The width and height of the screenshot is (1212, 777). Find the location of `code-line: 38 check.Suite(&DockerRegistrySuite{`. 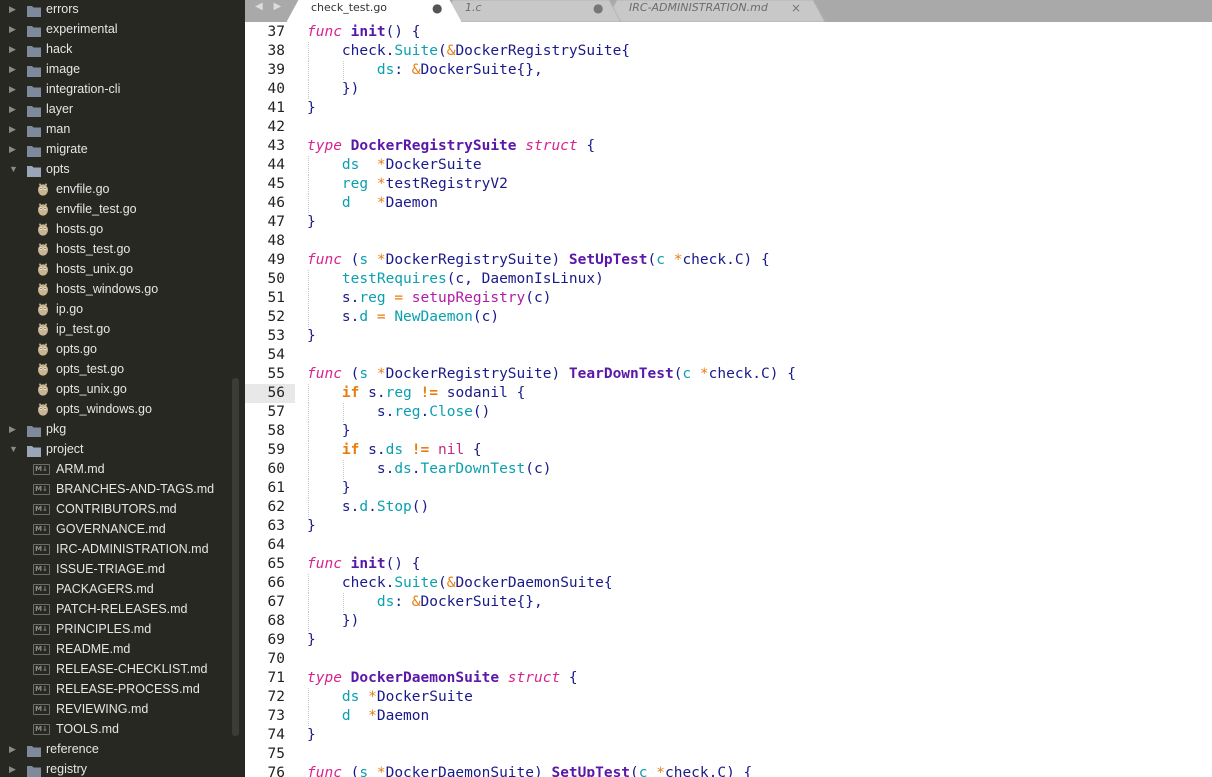

code-line: 38 check.Suite(&DockerRegistrySuite{ is located at coordinates (728, 51).